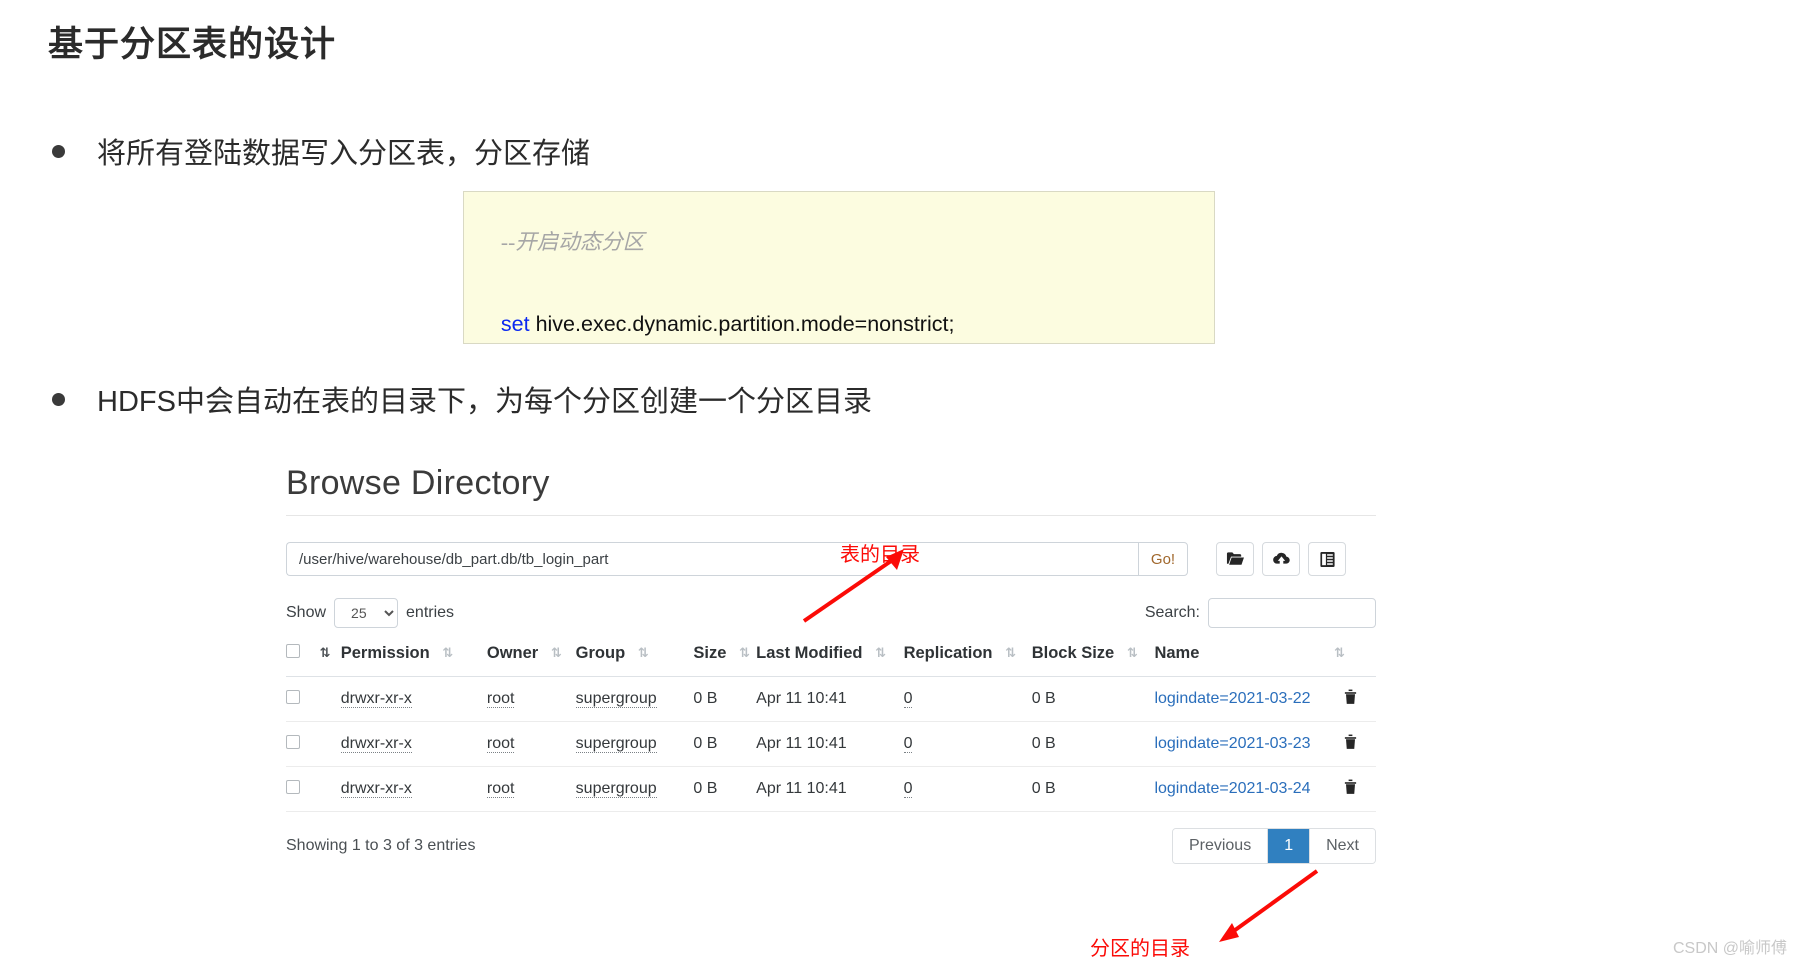 This screenshot has width=1807, height=970. I want to click on column-header-replication: Replication ⇅, so click(967, 660).